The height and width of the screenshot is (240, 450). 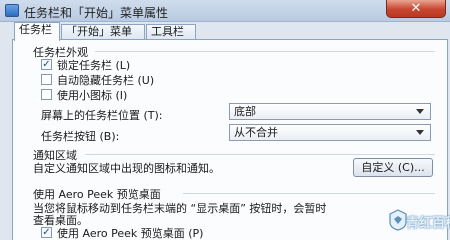 What do you see at coordinates (126, 168) in the screenshot?
I see `notification-description: 自定义通知区域中出现的图标和通知。` at bounding box center [126, 168].